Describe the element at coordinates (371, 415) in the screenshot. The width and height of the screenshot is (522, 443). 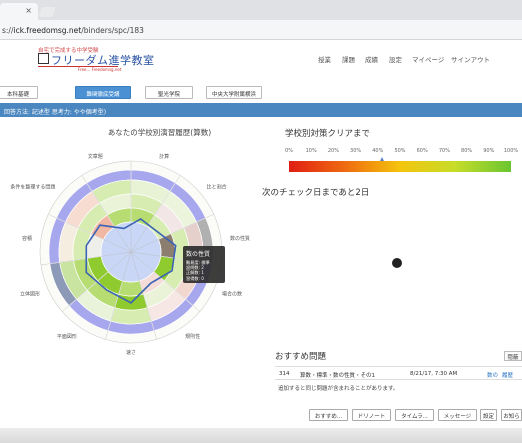
I see `bottom-button-drill: ドリノート` at that location.